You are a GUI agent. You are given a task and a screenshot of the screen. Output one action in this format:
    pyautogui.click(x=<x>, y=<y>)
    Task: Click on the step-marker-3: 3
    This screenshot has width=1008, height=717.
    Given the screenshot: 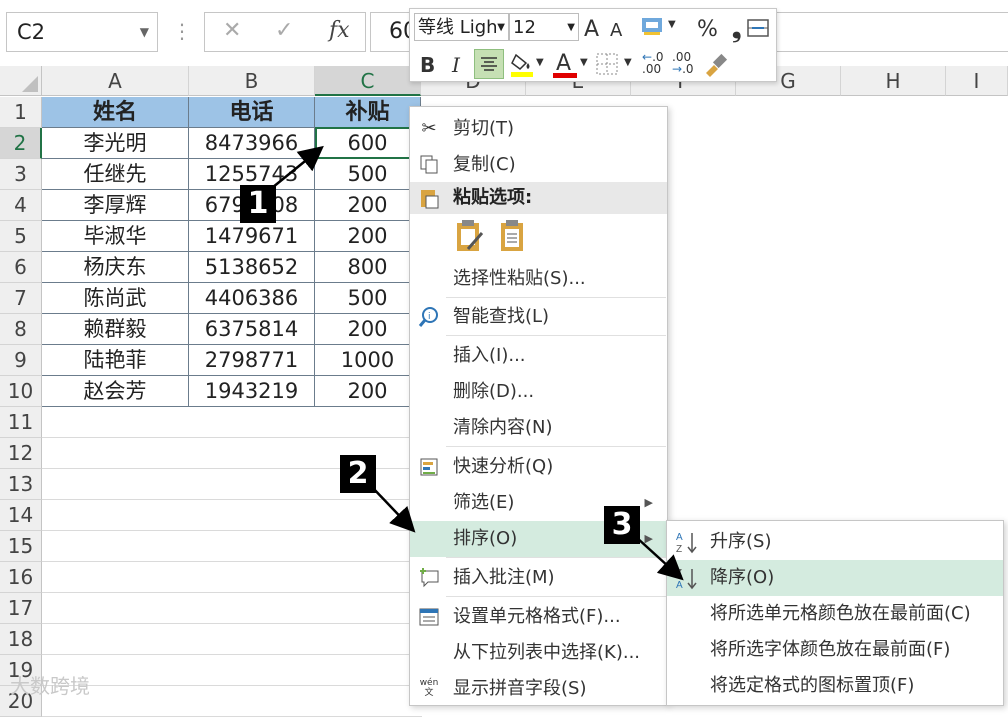 What is the action you would take?
    pyautogui.click(x=622, y=525)
    